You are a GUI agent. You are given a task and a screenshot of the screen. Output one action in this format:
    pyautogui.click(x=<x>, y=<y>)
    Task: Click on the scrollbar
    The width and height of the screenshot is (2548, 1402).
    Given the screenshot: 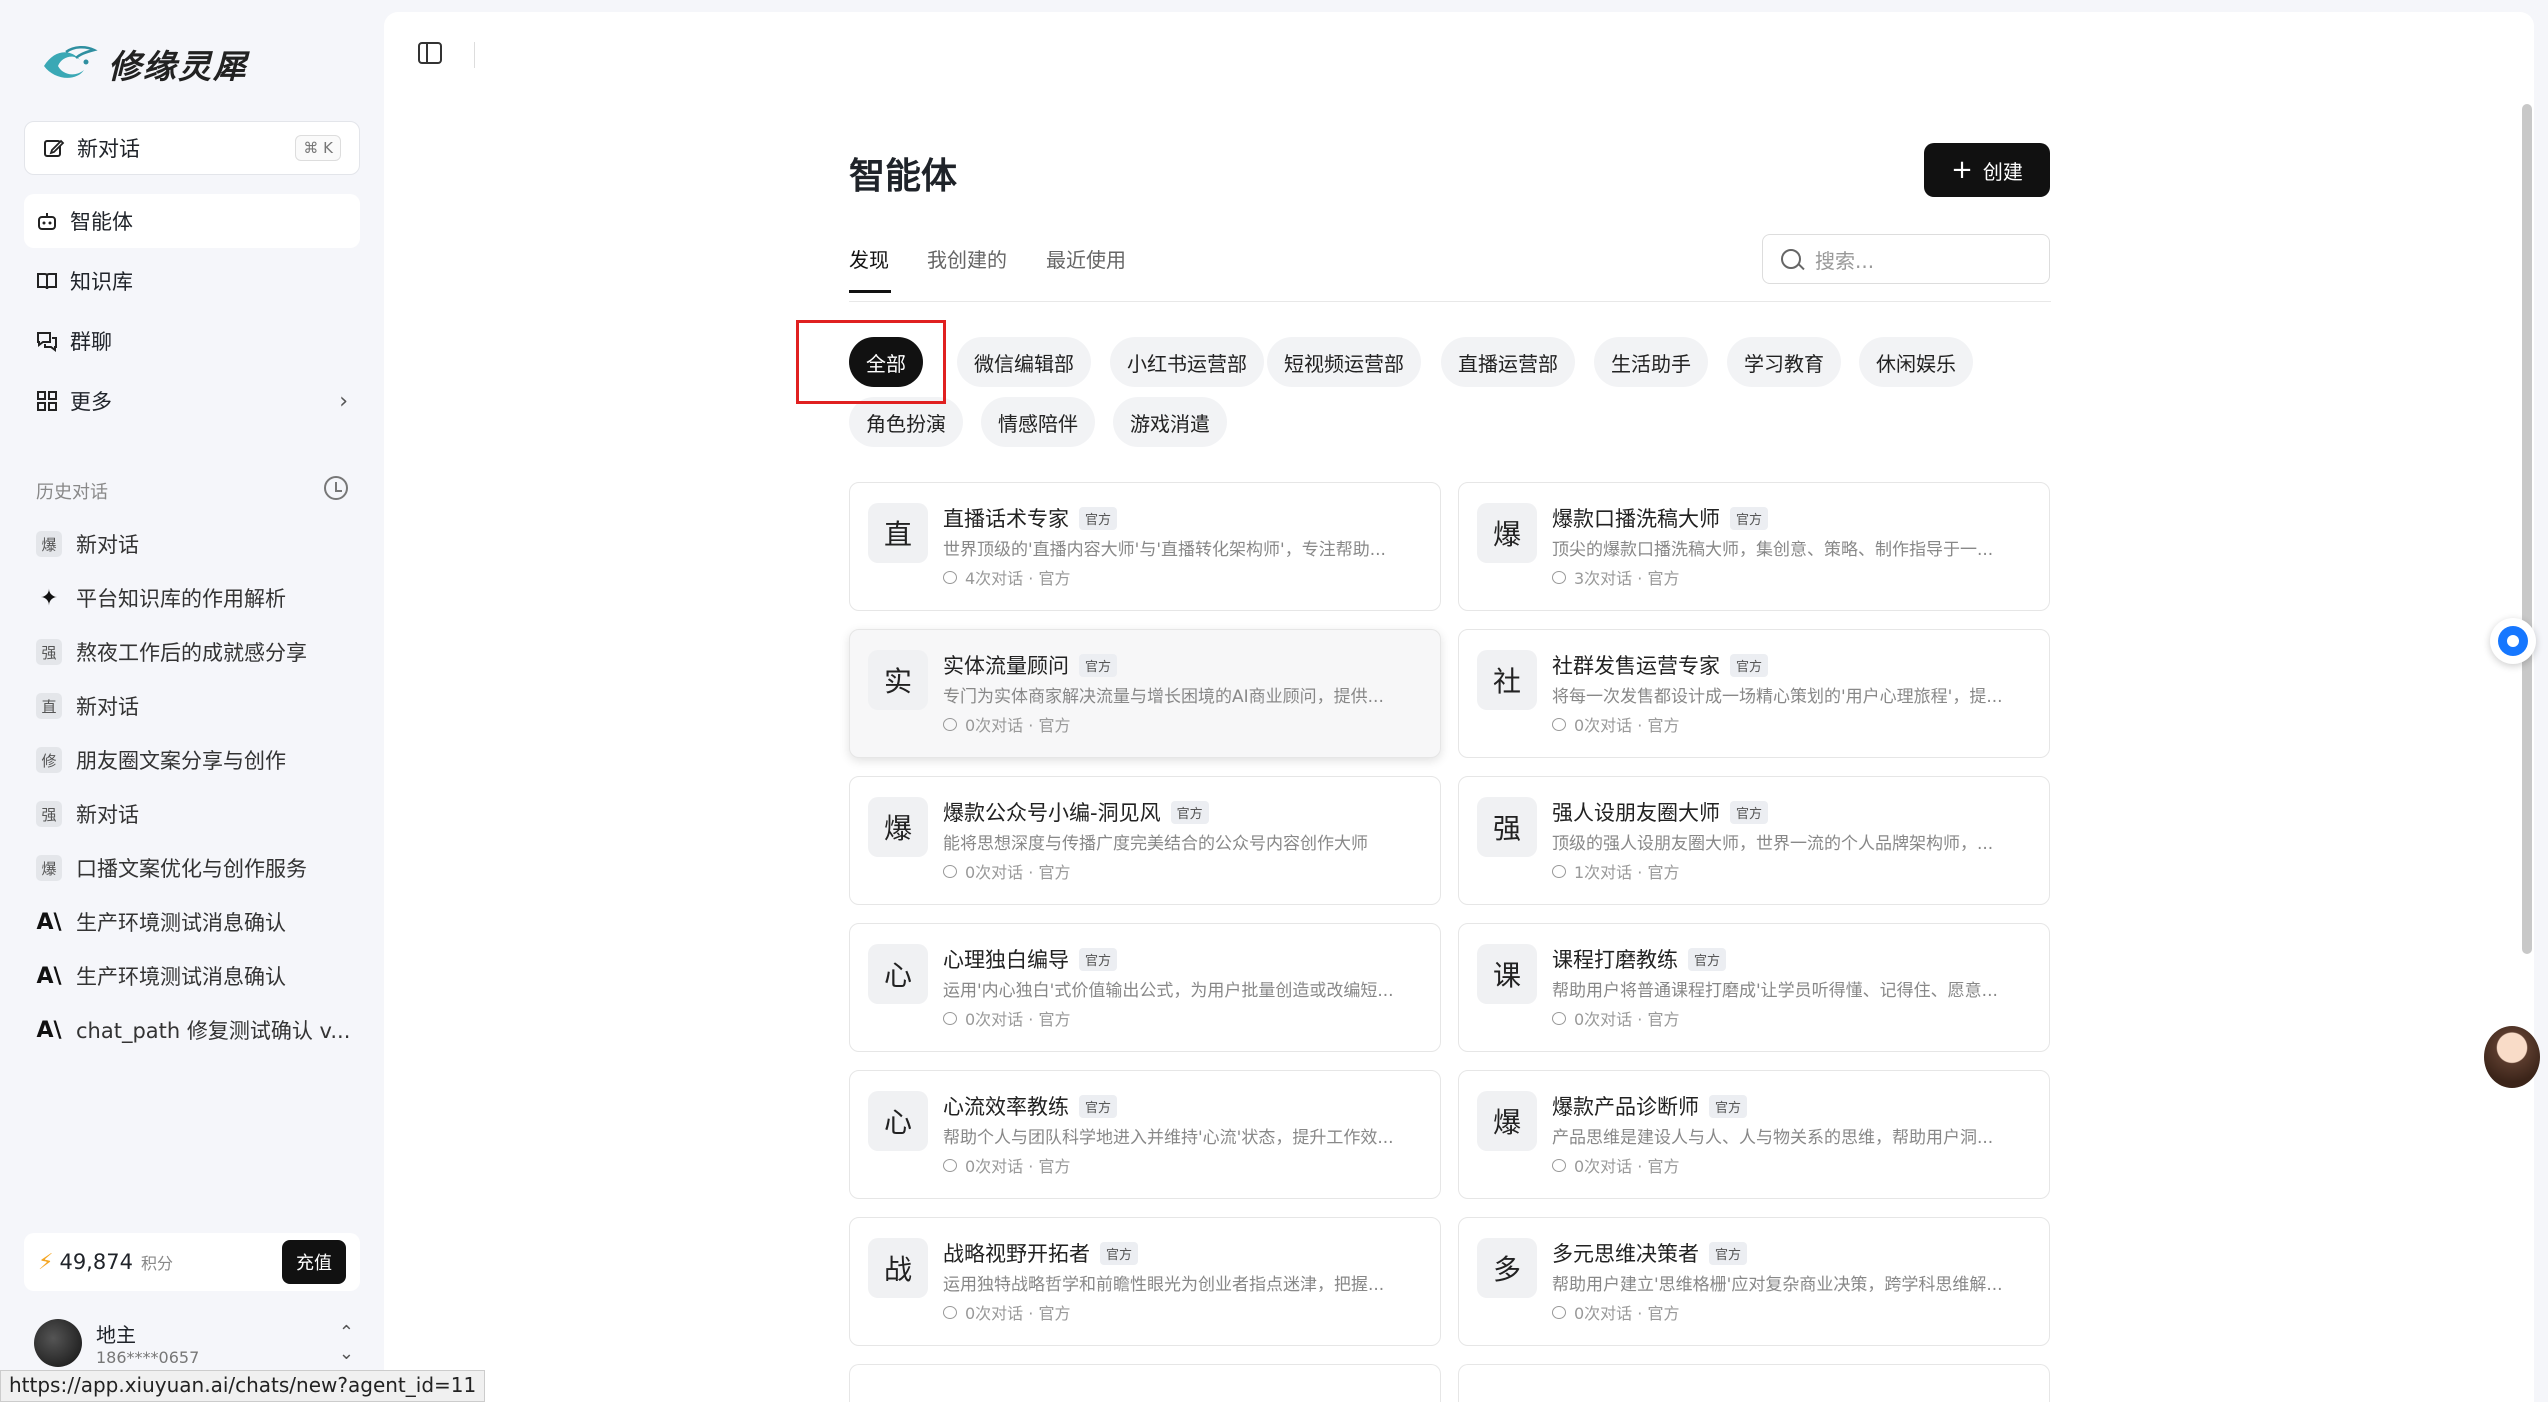 What is the action you would take?
    pyautogui.click(x=2527, y=529)
    